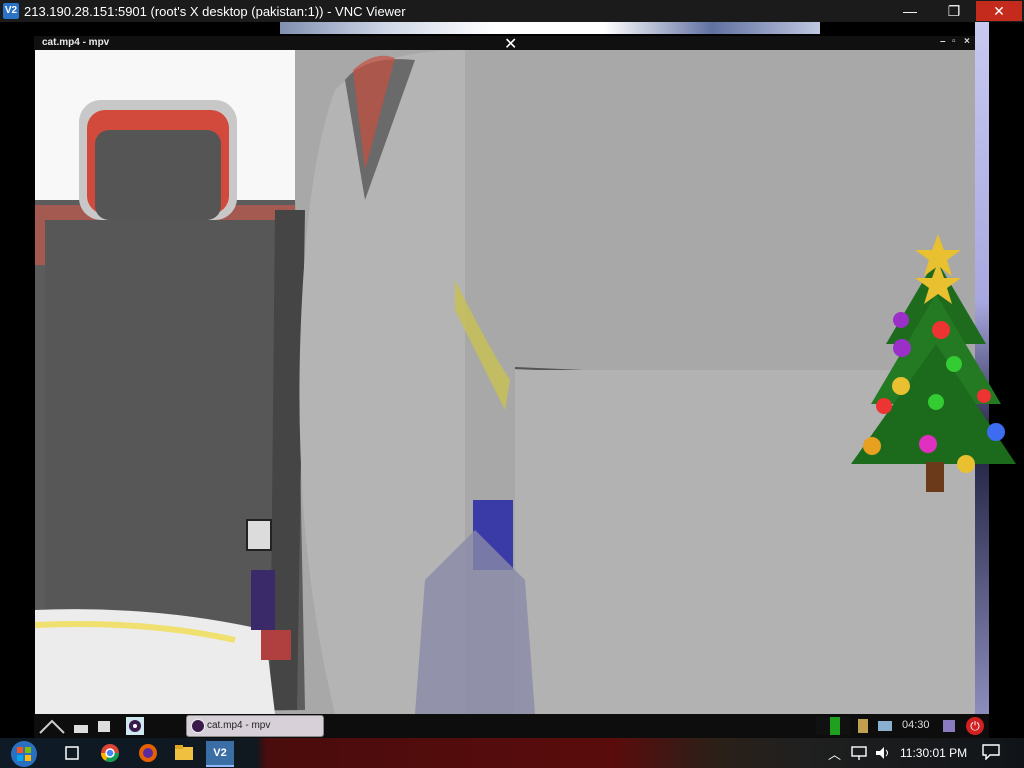 The height and width of the screenshot is (768, 1024). Describe the element at coordinates (220, 754) in the screenshot. I see `vnc-viewer-icon: V2` at that location.